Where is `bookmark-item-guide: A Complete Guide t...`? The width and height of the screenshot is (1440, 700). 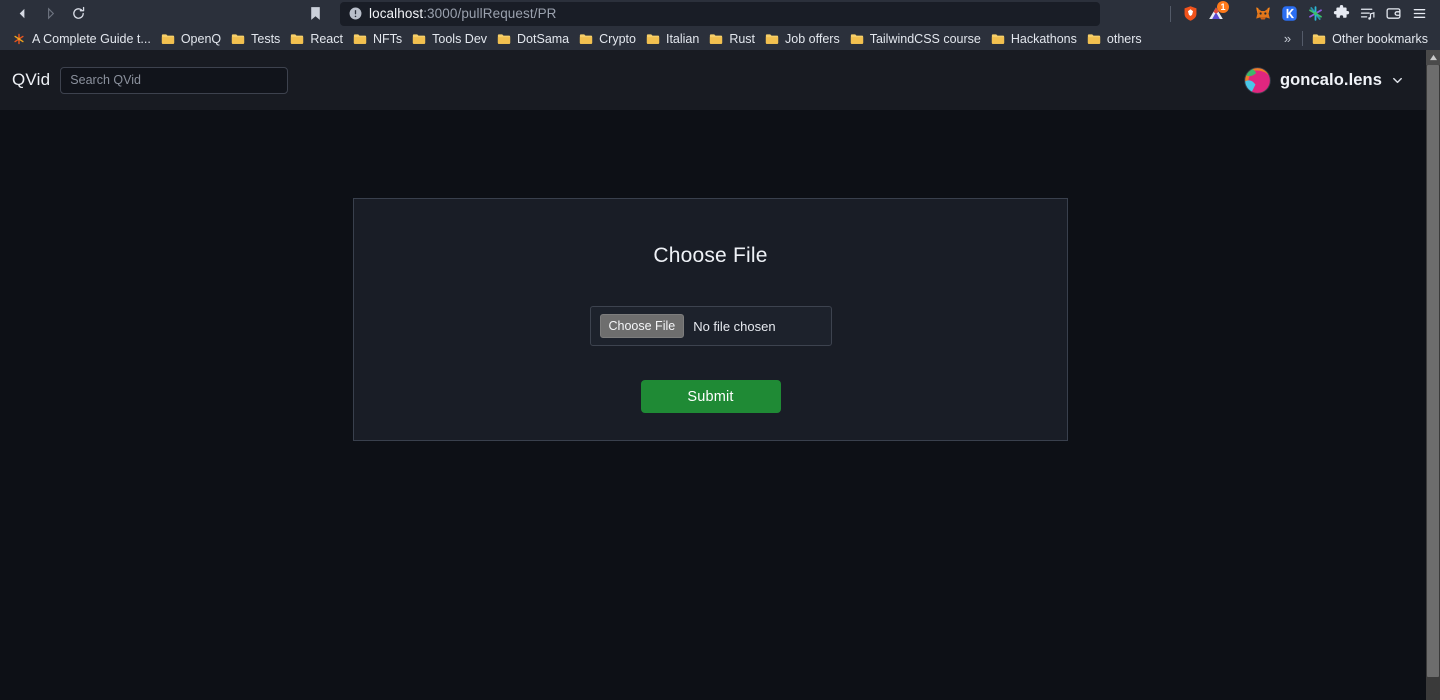
bookmark-item-guide: A Complete Guide t... is located at coordinates (82, 39).